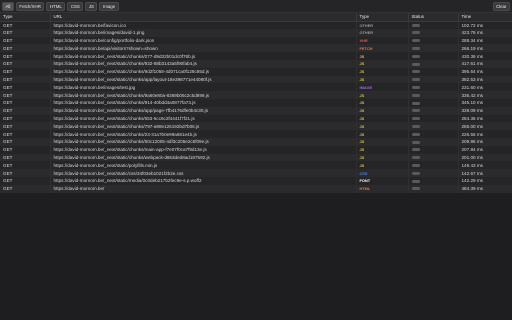  What do you see at coordinates (75, 6) in the screenshot?
I see `filter-css-button: CSS` at bounding box center [75, 6].